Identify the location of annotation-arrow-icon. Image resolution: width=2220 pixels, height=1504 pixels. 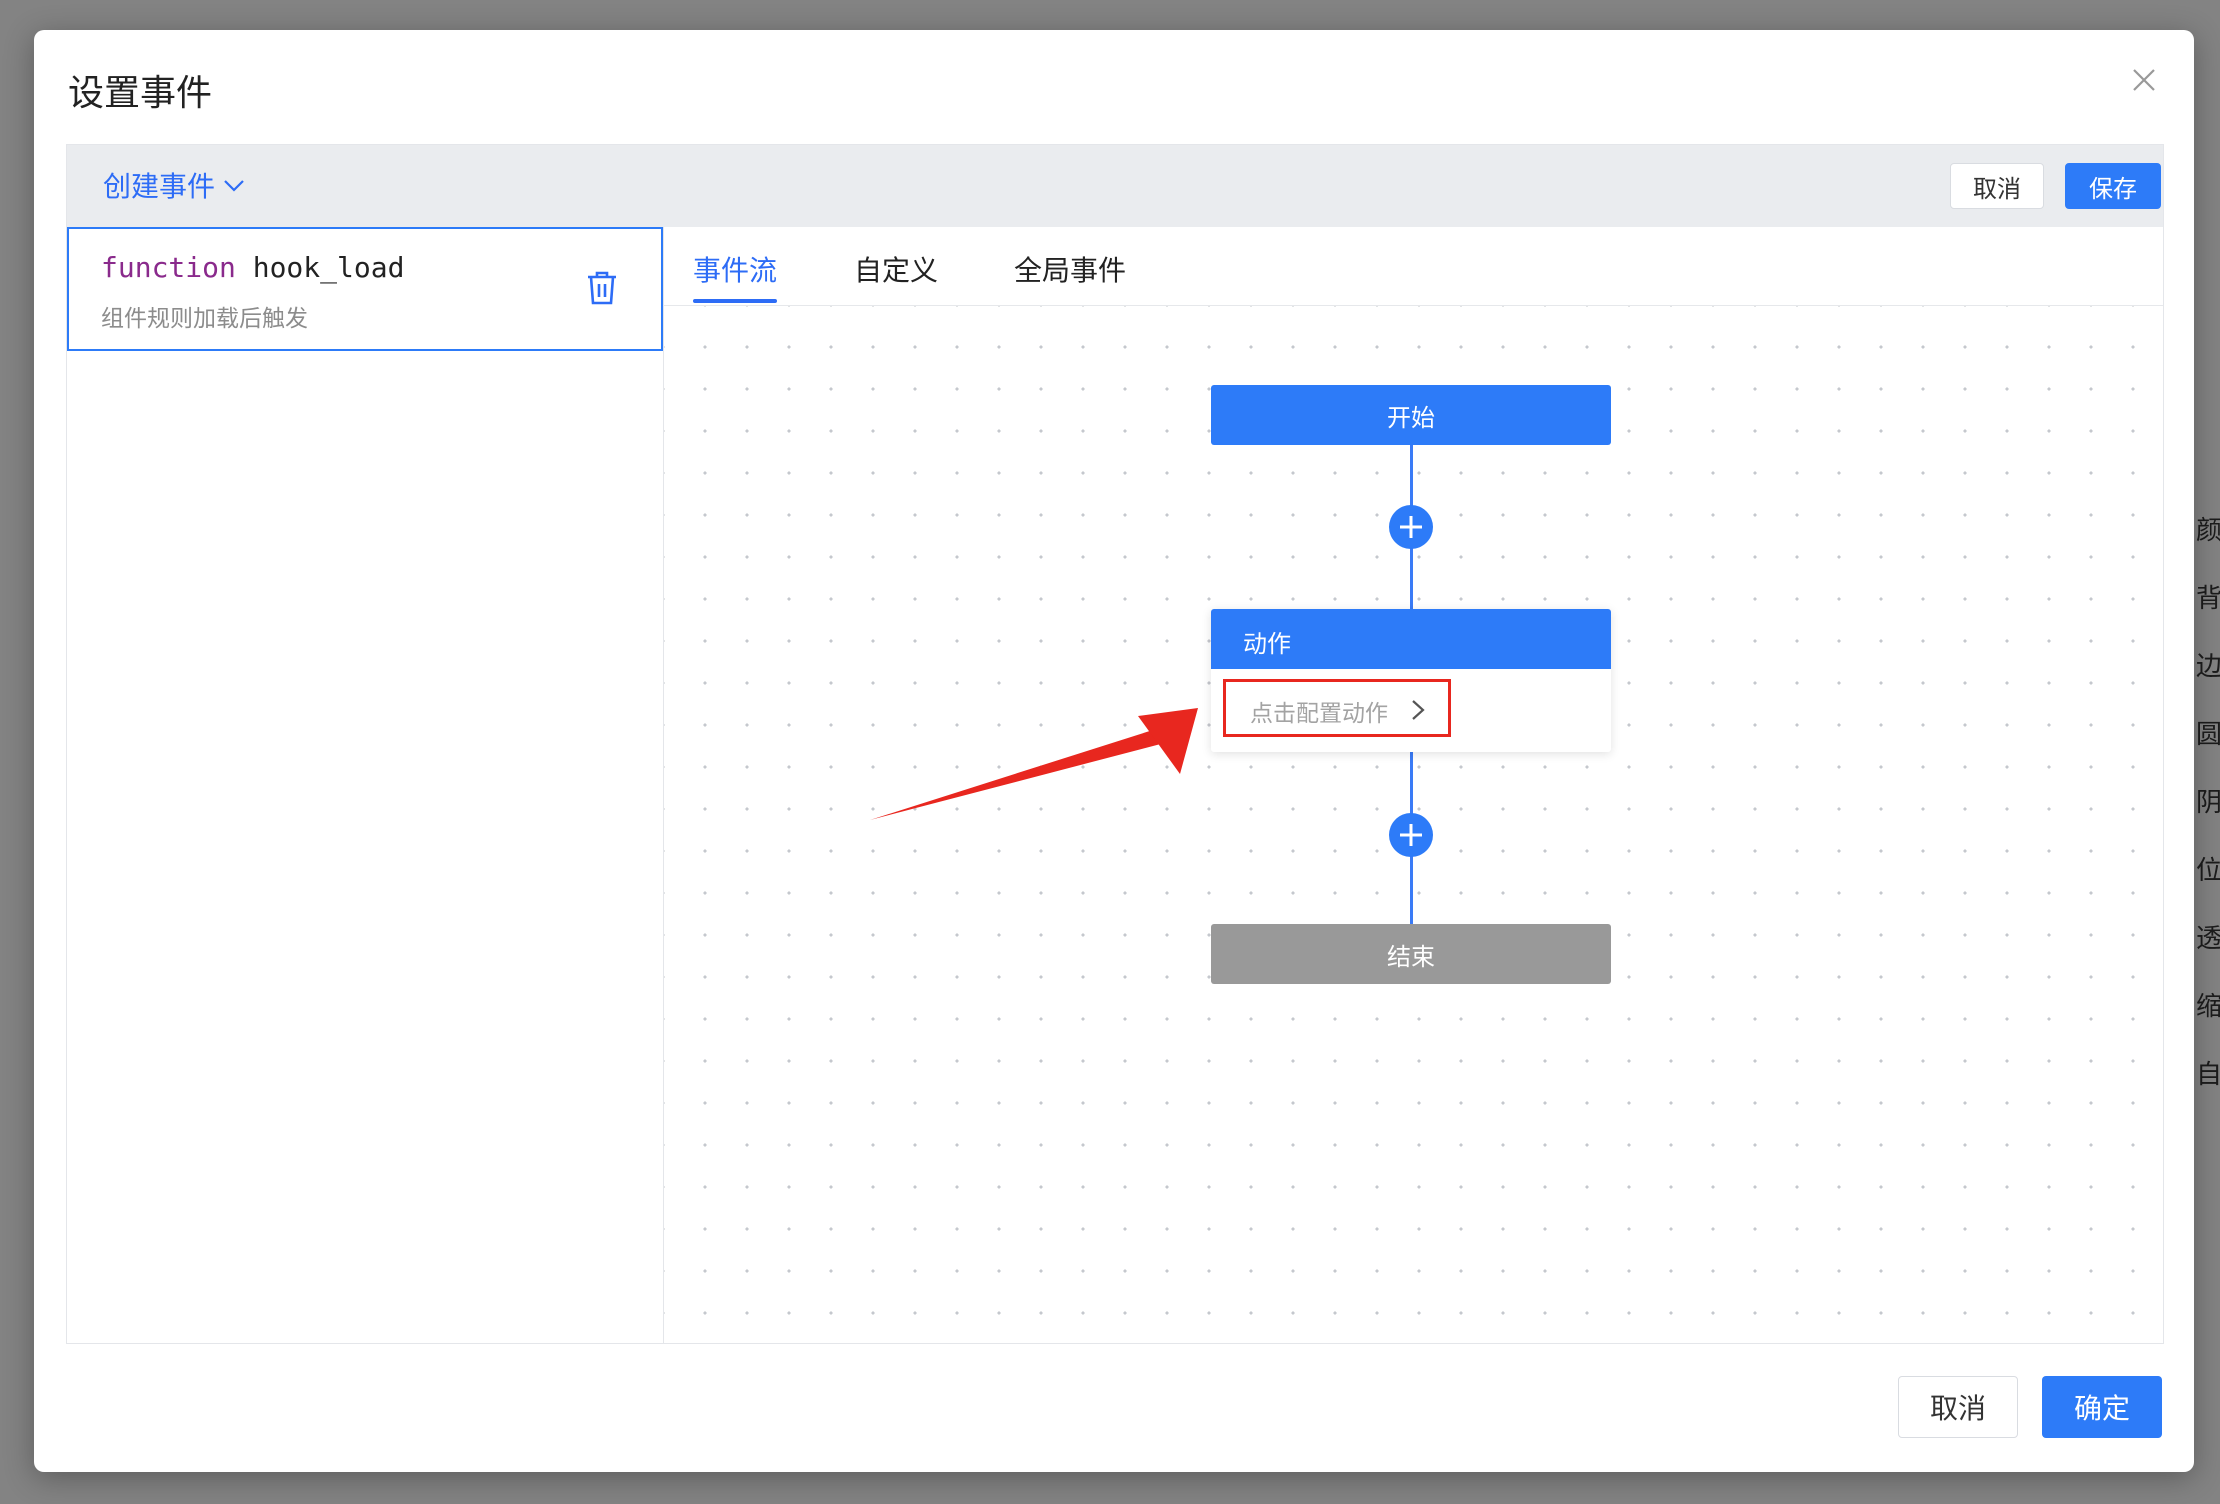
(1034, 764).